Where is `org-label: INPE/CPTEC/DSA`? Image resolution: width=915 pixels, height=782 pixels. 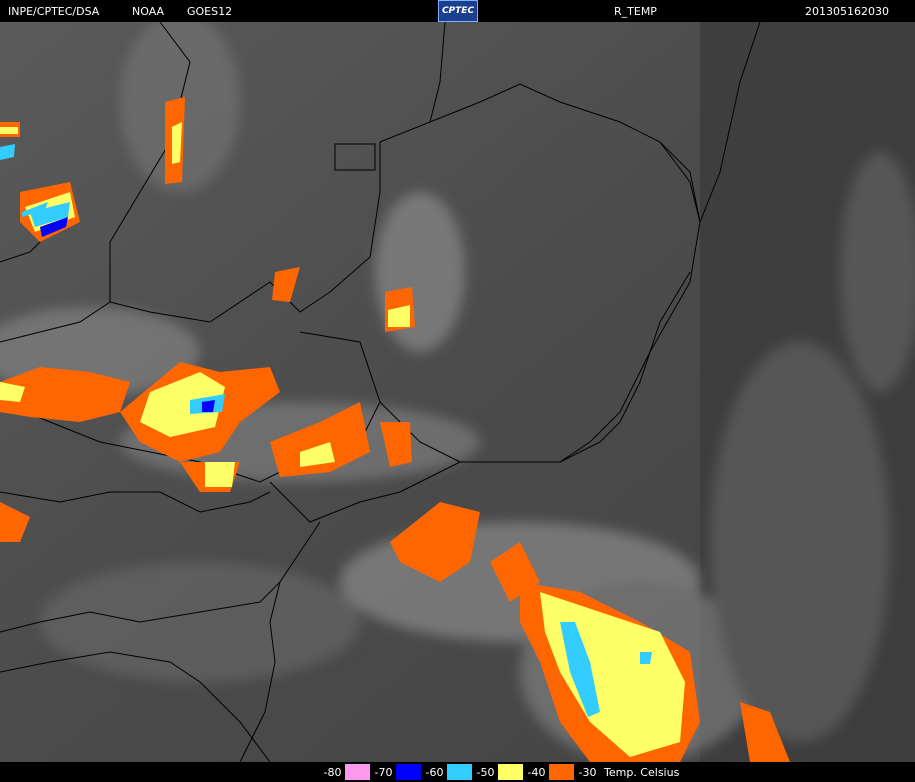 org-label: INPE/CPTEC/DSA is located at coordinates (54, 11).